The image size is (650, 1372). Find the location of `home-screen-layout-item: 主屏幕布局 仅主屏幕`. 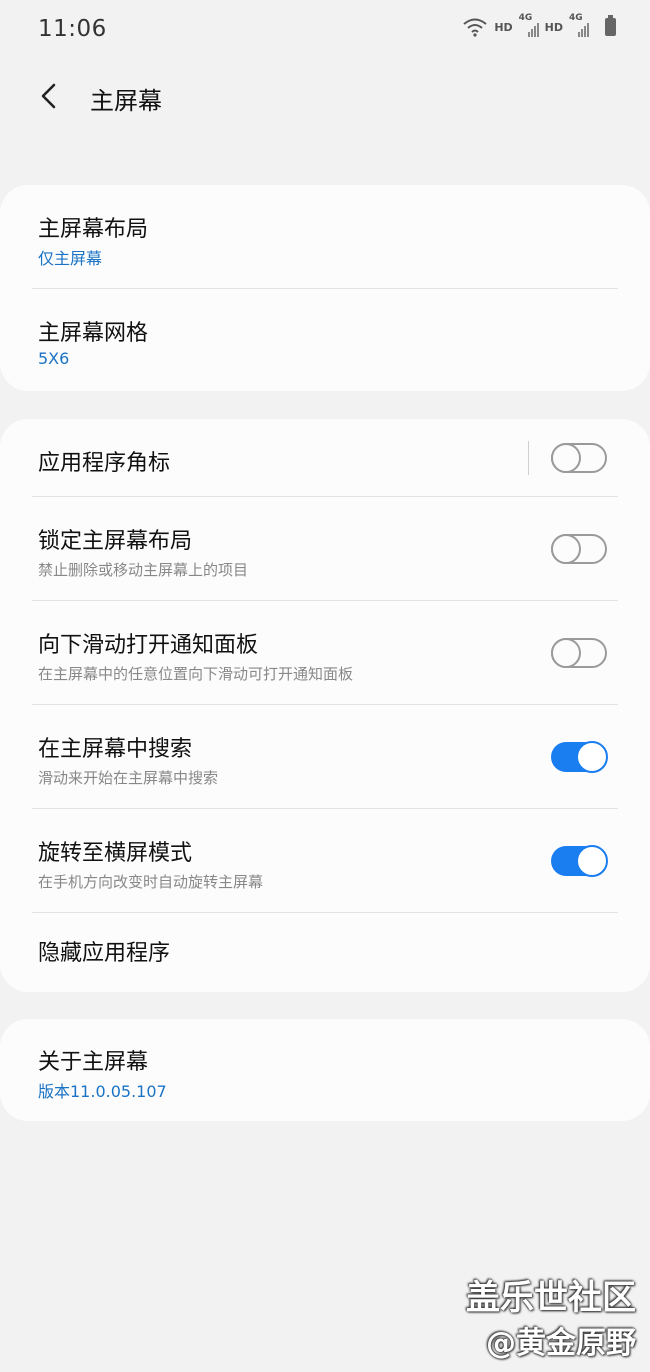

home-screen-layout-item: 主屏幕布局 仅主屏幕 is located at coordinates (325, 237).